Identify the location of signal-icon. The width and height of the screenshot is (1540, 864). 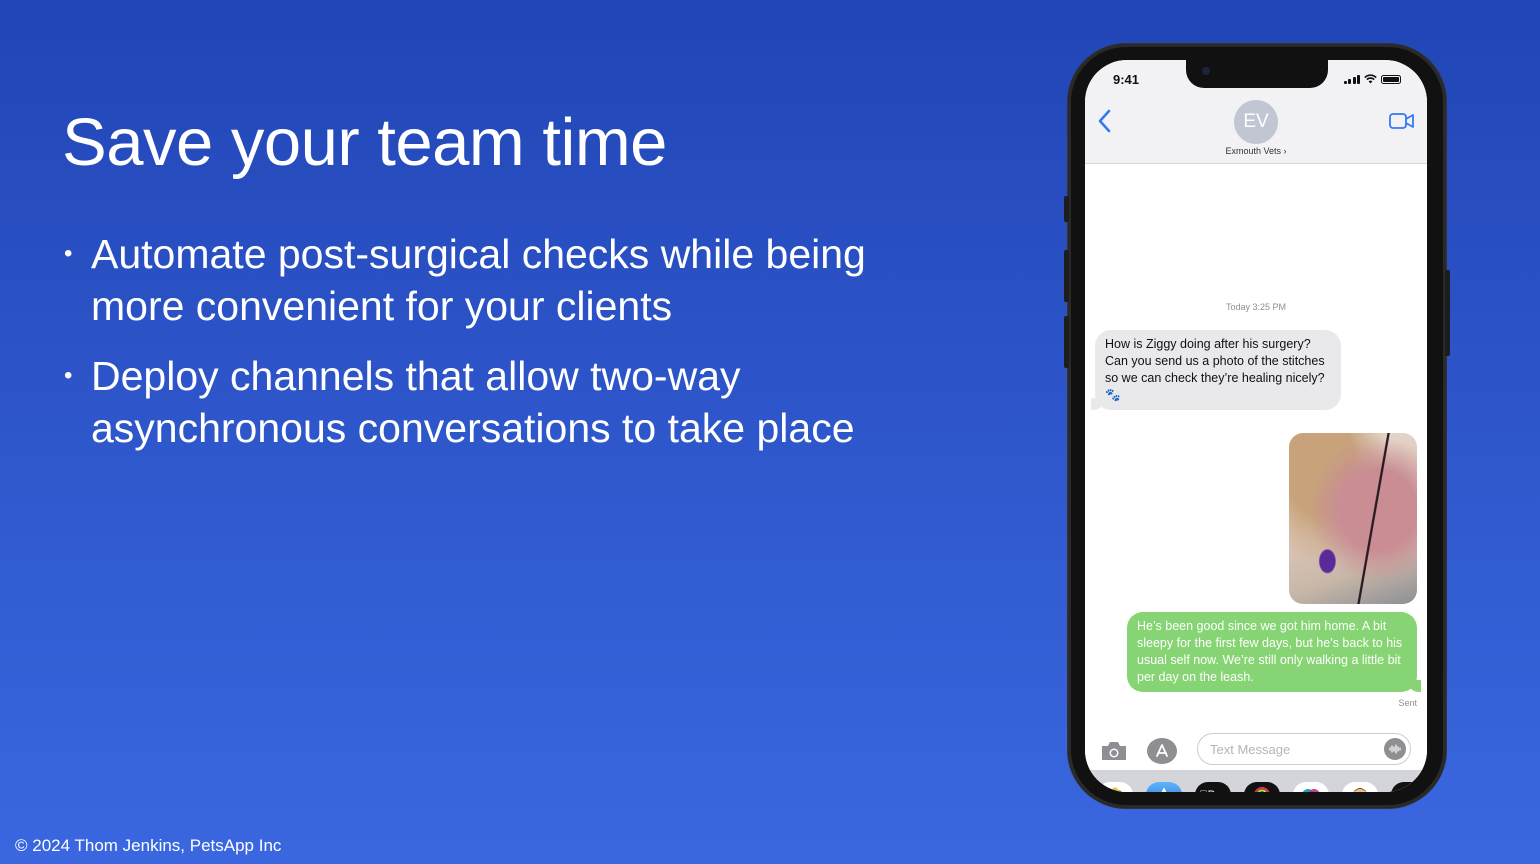
(1351, 79).